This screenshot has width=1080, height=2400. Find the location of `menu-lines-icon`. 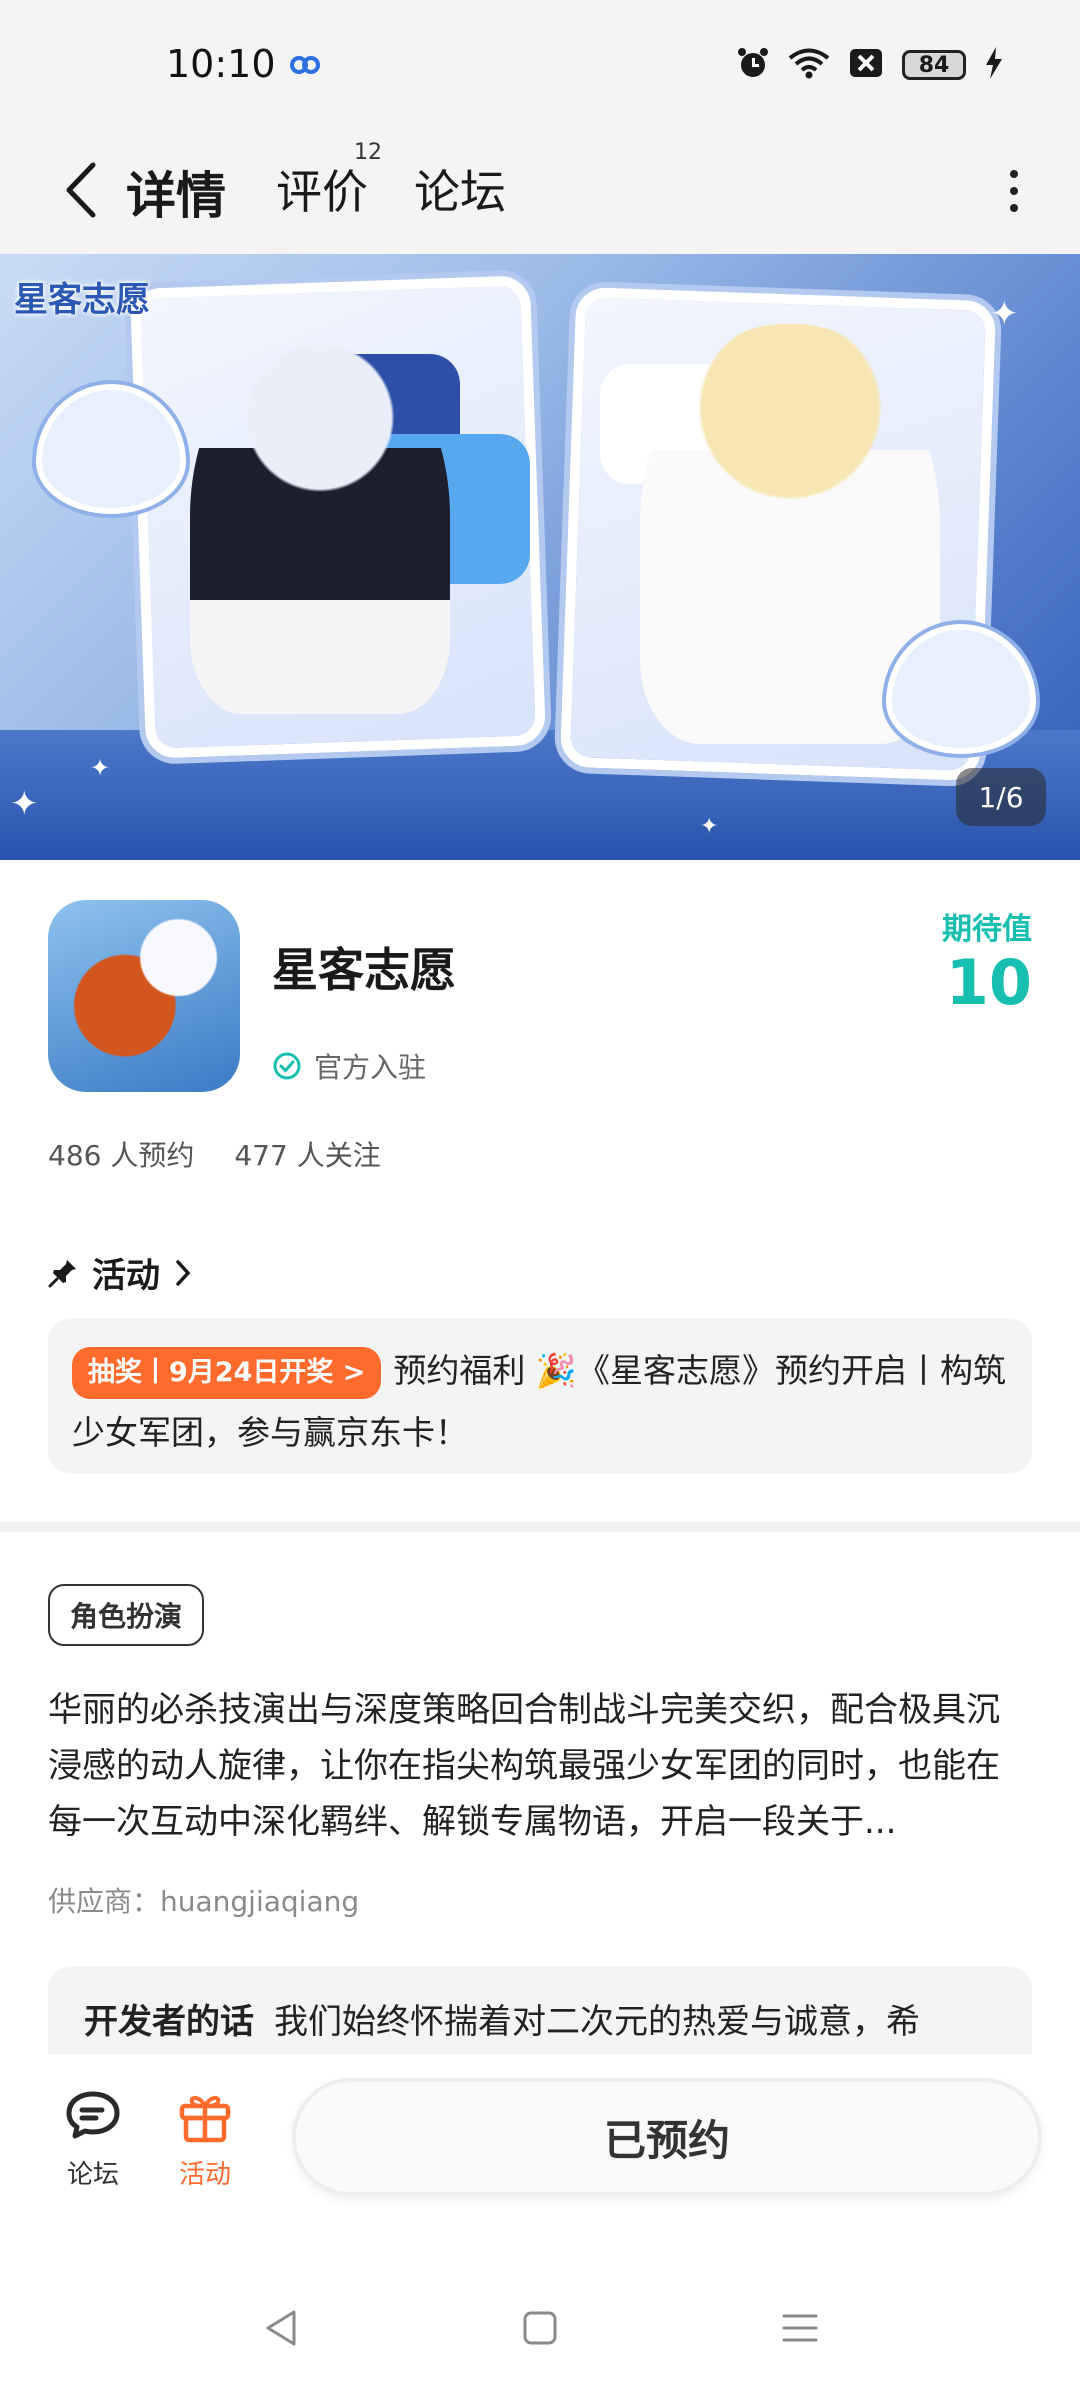

menu-lines-icon is located at coordinates (800, 2328).